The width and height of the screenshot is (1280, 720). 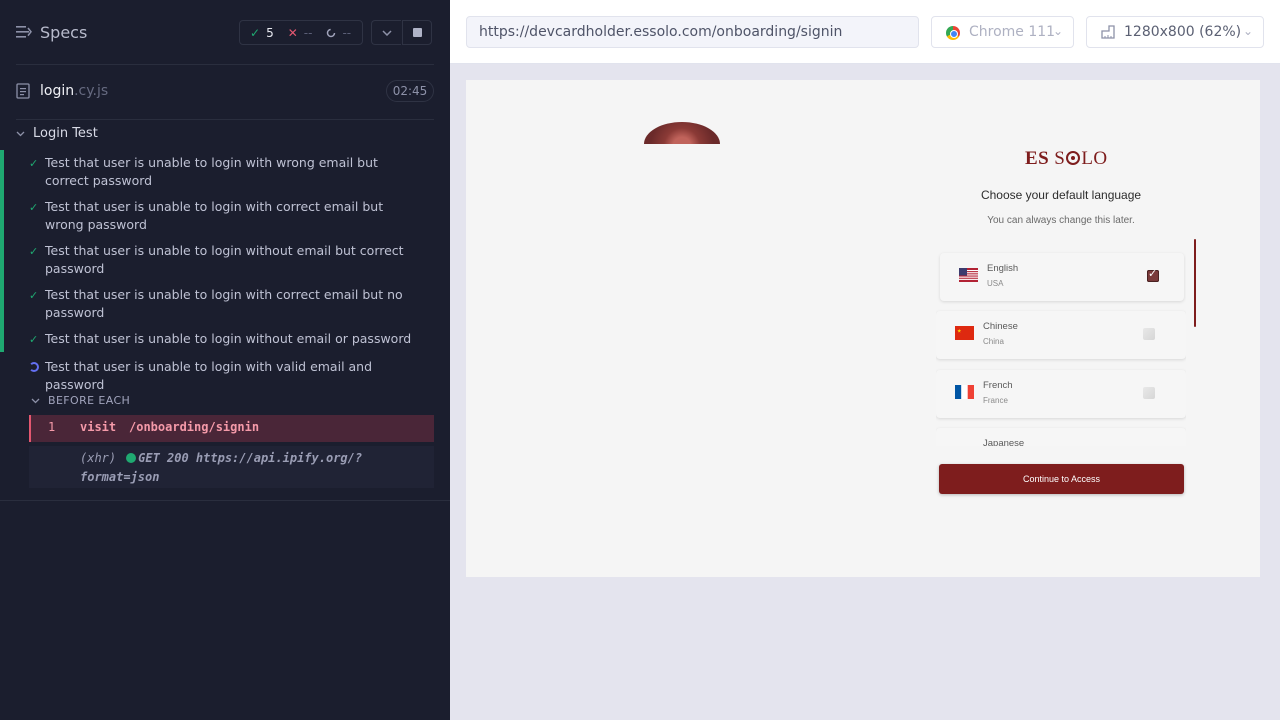 What do you see at coordinates (52, 427) in the screenshot?
I see `command-number: 1` at bounding box center [52, 427].